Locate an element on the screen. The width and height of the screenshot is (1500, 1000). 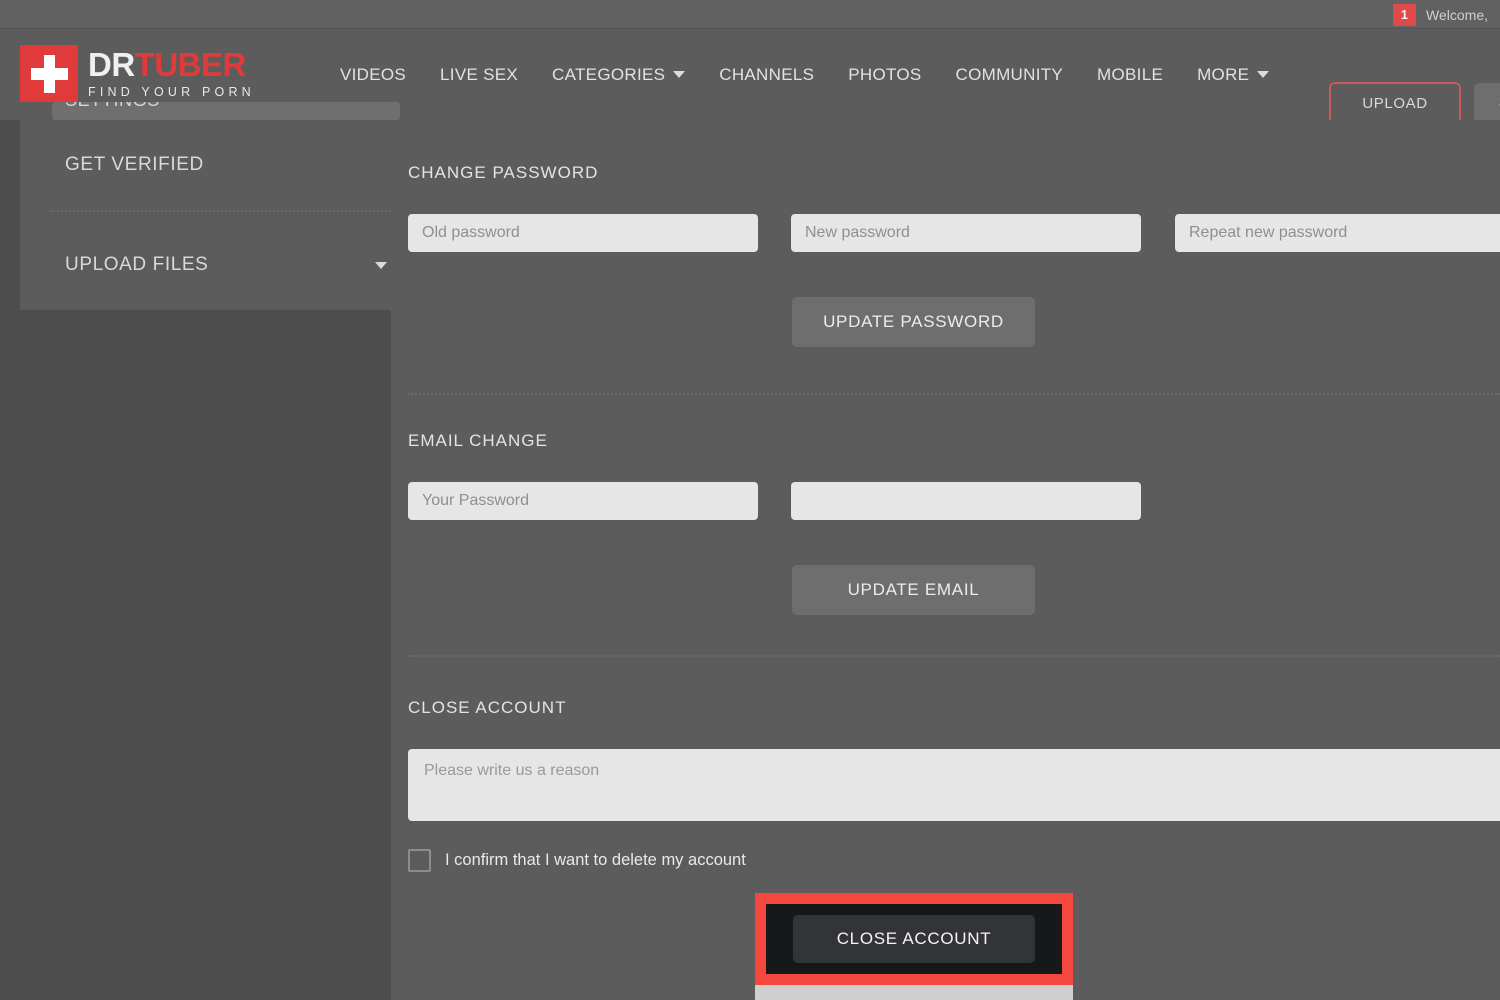
nav-item-live-sex: LIVE SEX is located at coordinates (479, 75).